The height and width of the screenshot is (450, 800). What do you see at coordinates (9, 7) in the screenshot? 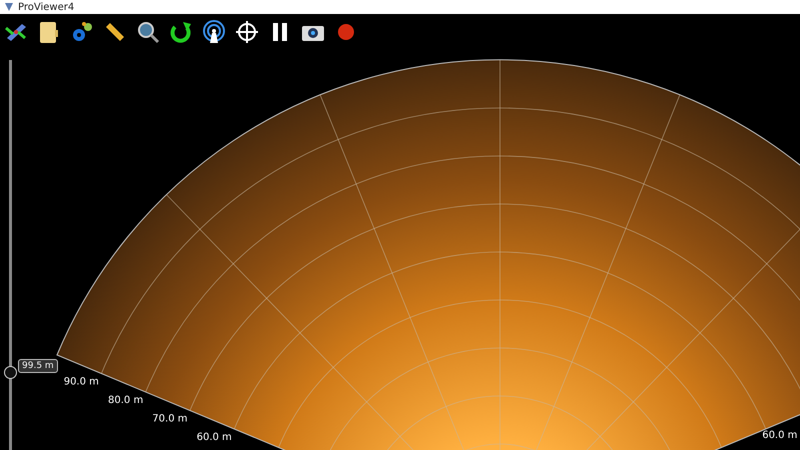
I see `app-logo-icon` at bounding box center [9, 7].